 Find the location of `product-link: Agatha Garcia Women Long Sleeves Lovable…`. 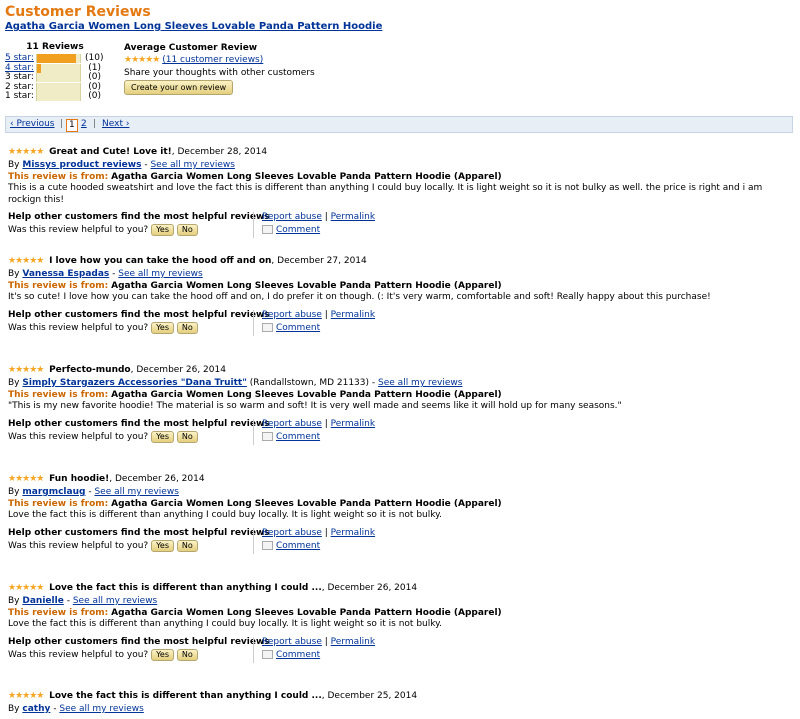

product-link: Agatha Garcia Women Long Sleeves Lovable… is located at coordinates (193, 26).